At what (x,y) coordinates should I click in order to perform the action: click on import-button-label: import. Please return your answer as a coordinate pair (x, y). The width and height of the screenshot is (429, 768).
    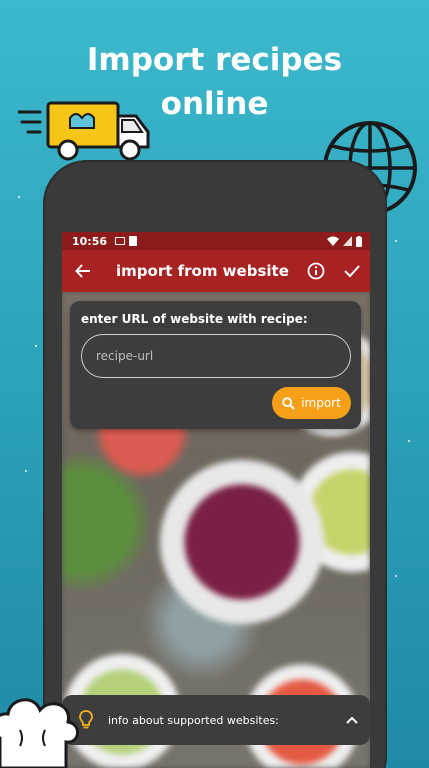
    Looking at the image, I should click on (321, 403).